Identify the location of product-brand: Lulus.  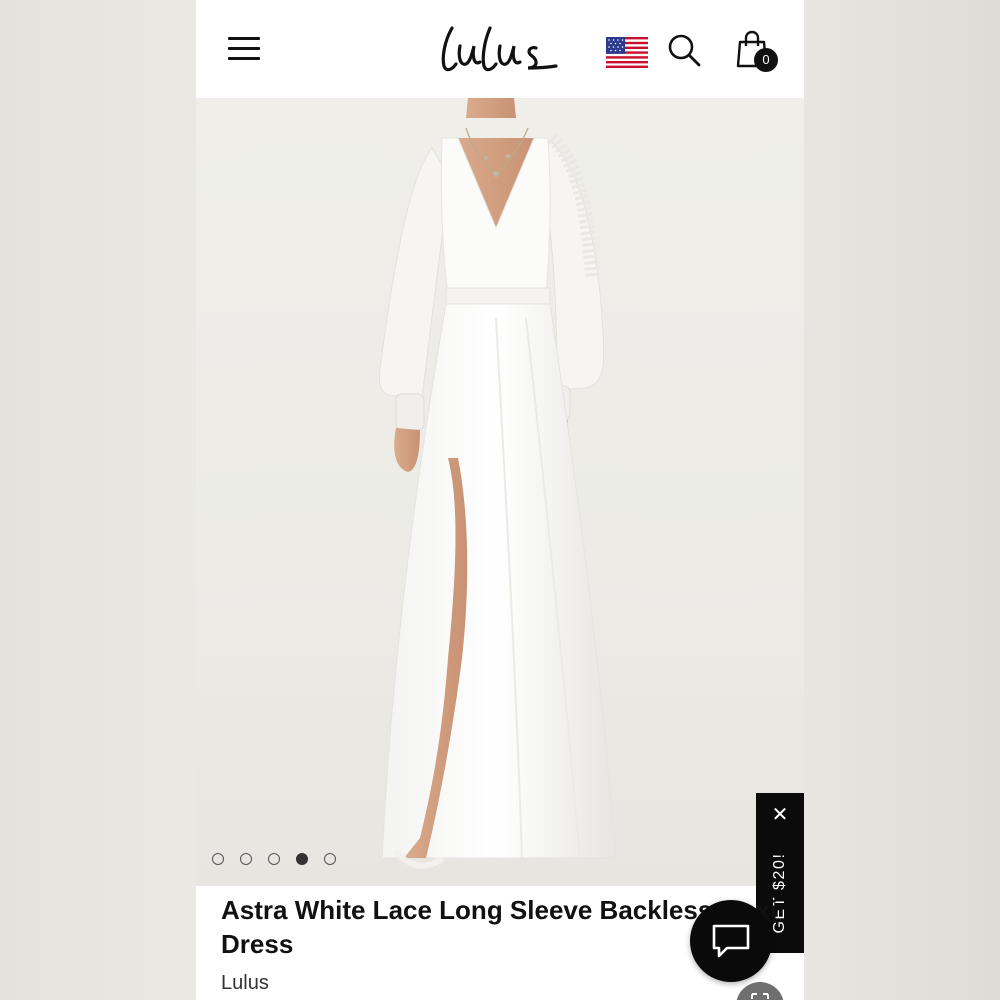
(245, 983).